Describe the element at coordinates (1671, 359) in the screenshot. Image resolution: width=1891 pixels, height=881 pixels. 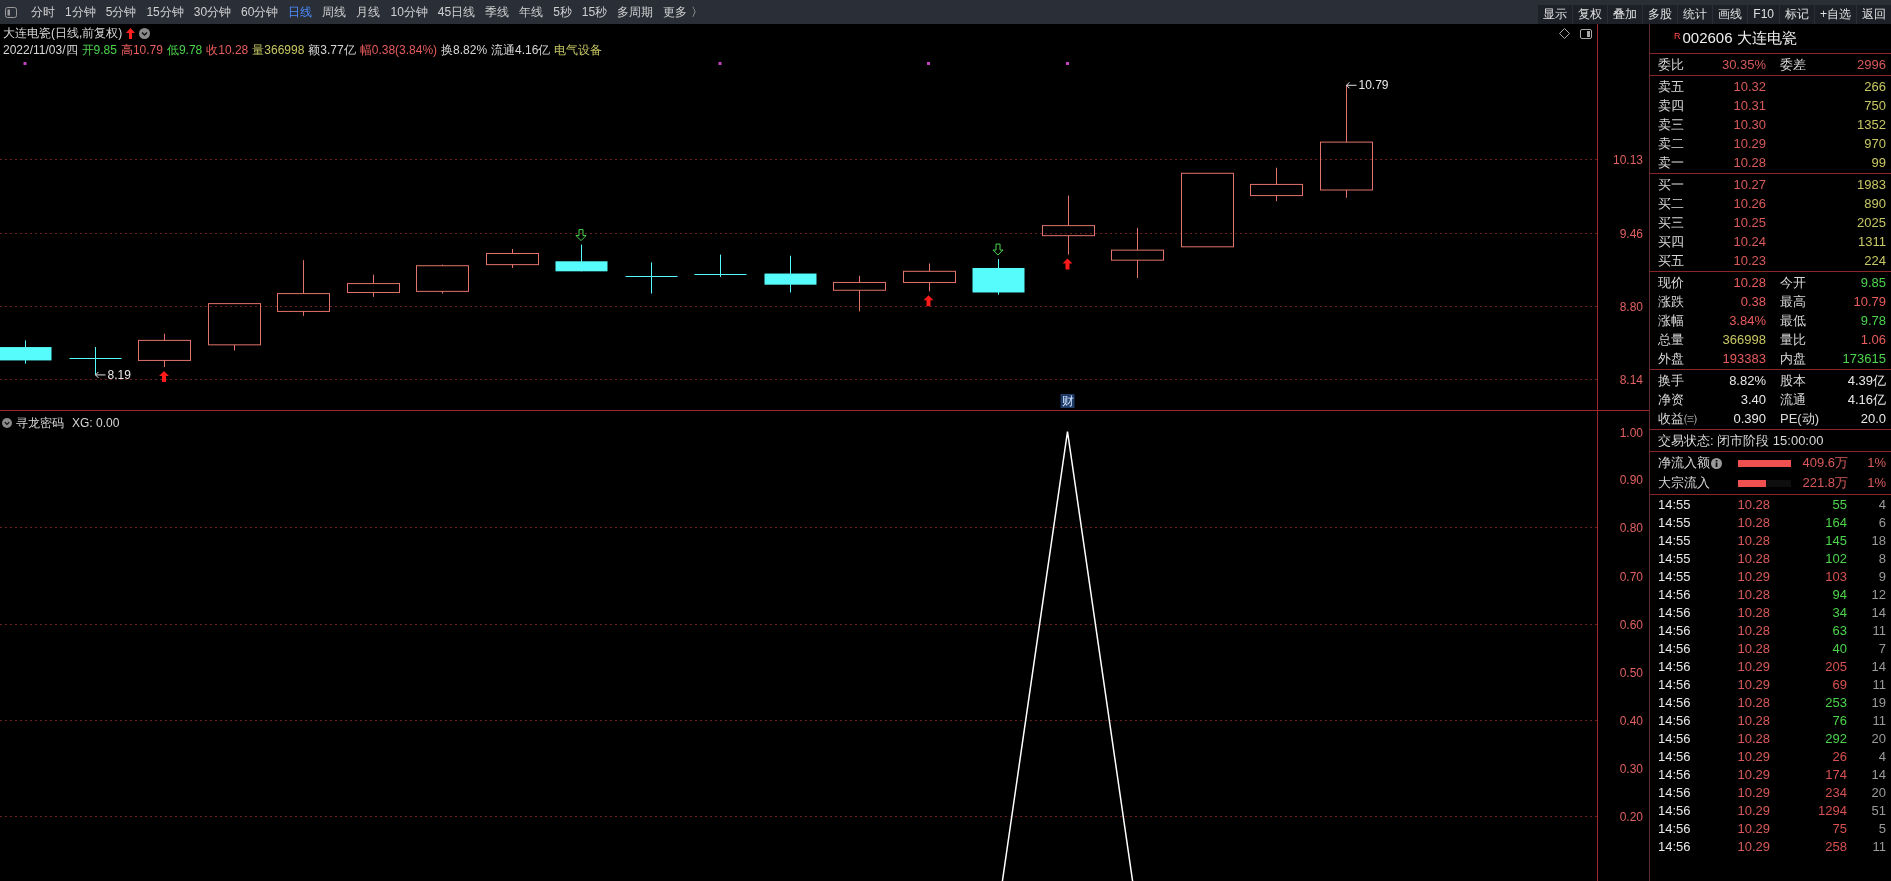
I see `stat-label: 外盘` at that location.